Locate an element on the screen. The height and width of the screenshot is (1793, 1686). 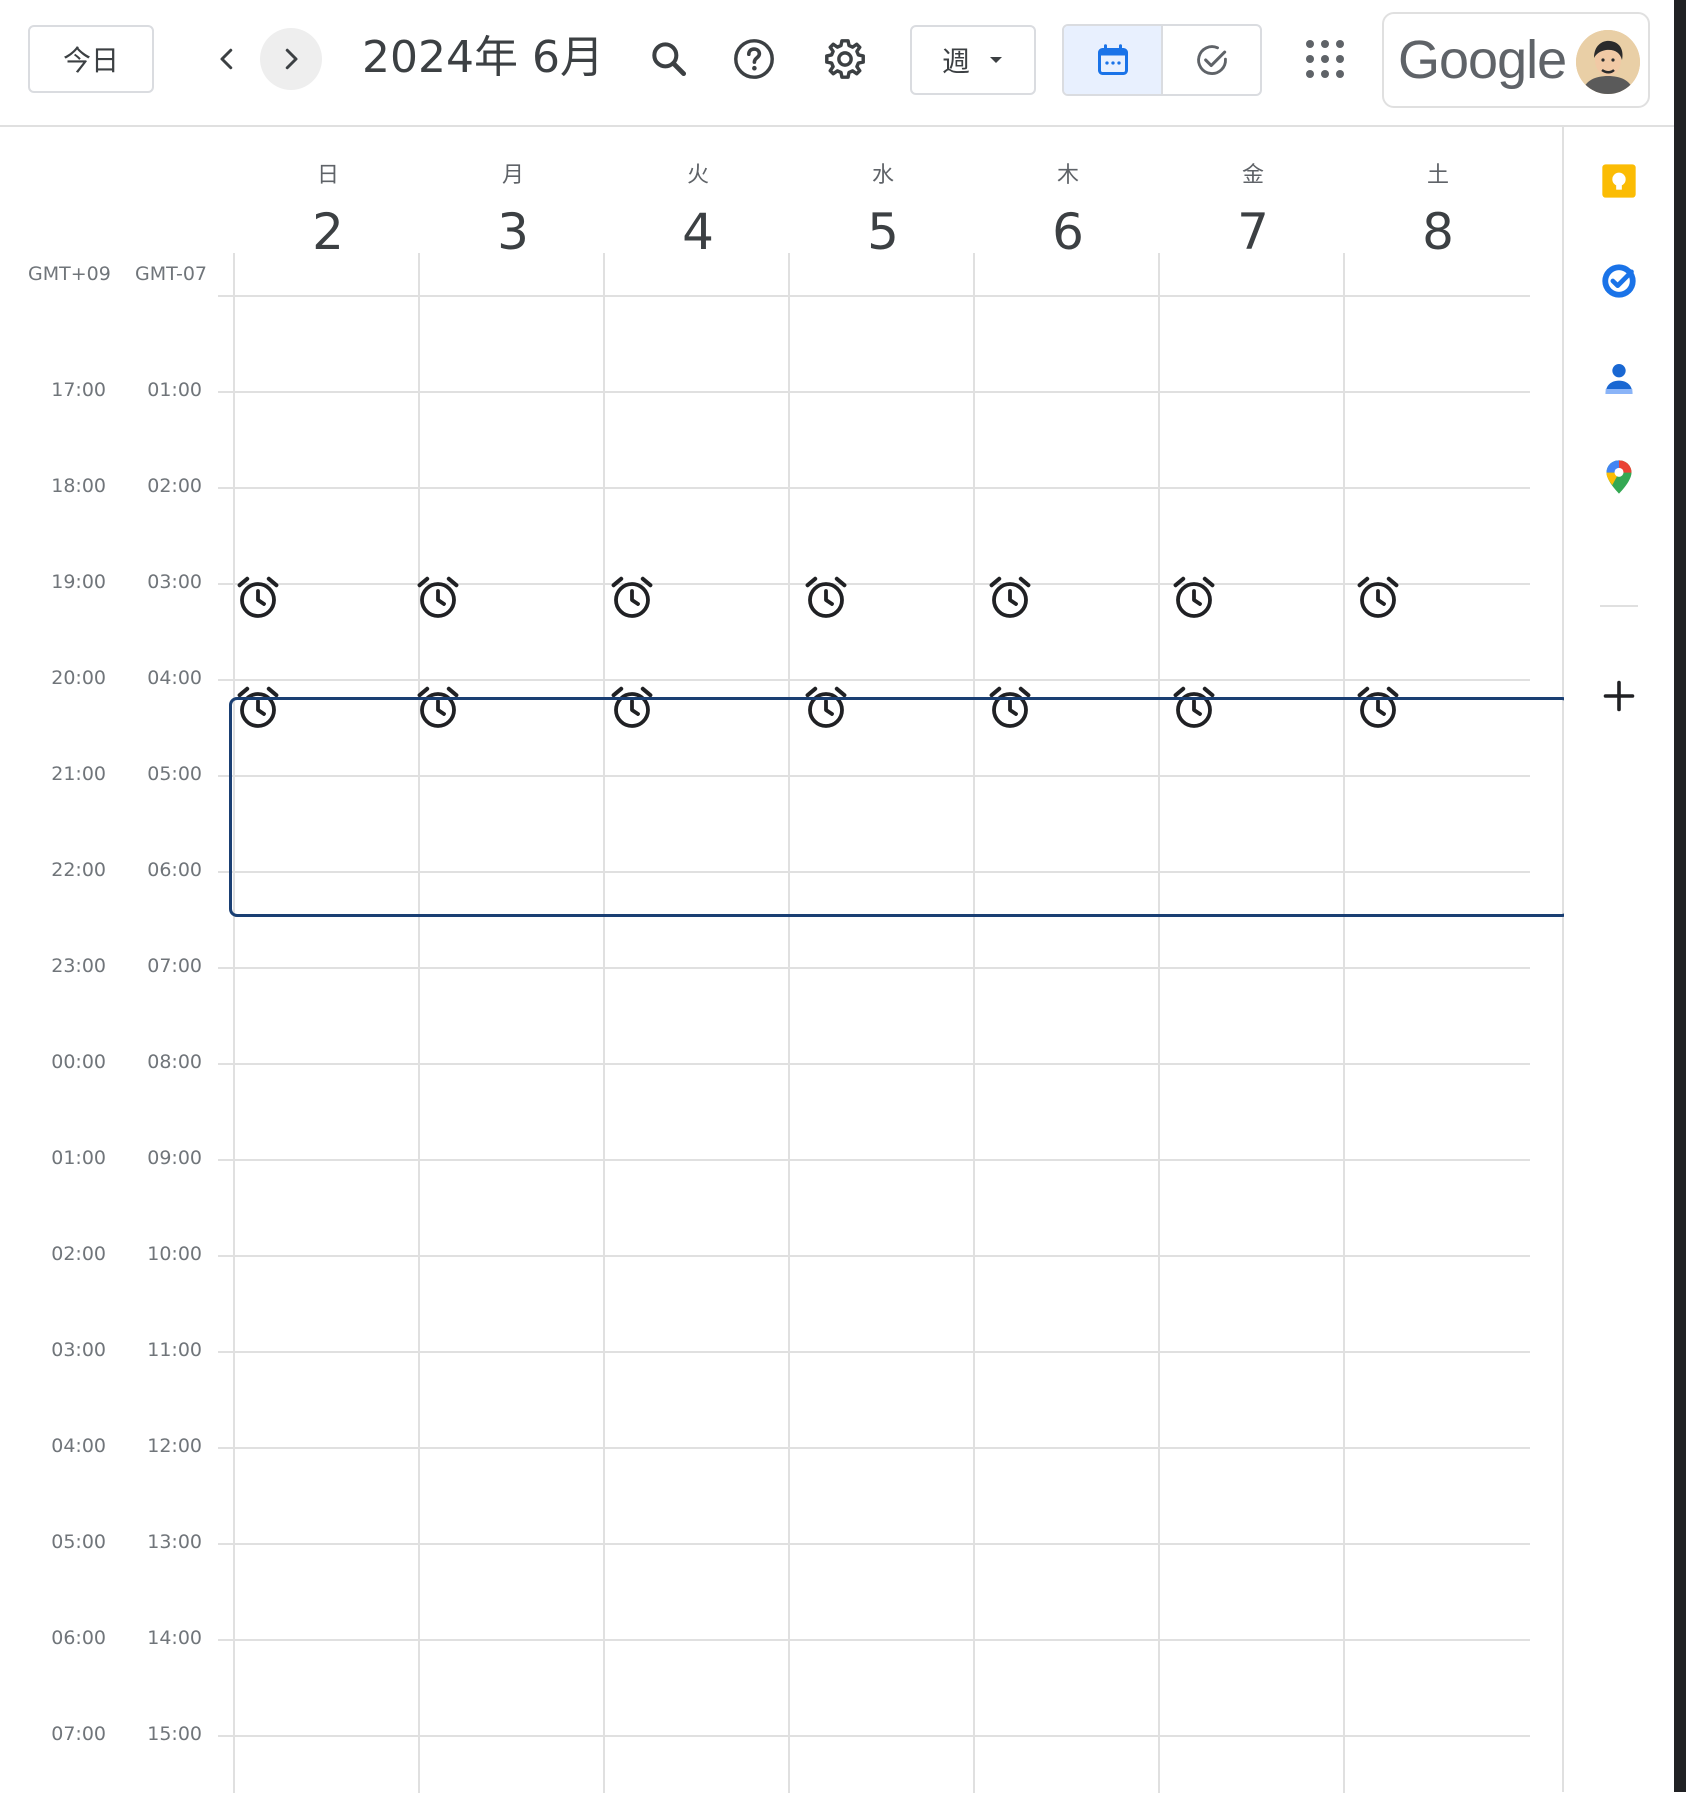
account-switcher: Google is located at coordinates (1516, 60).